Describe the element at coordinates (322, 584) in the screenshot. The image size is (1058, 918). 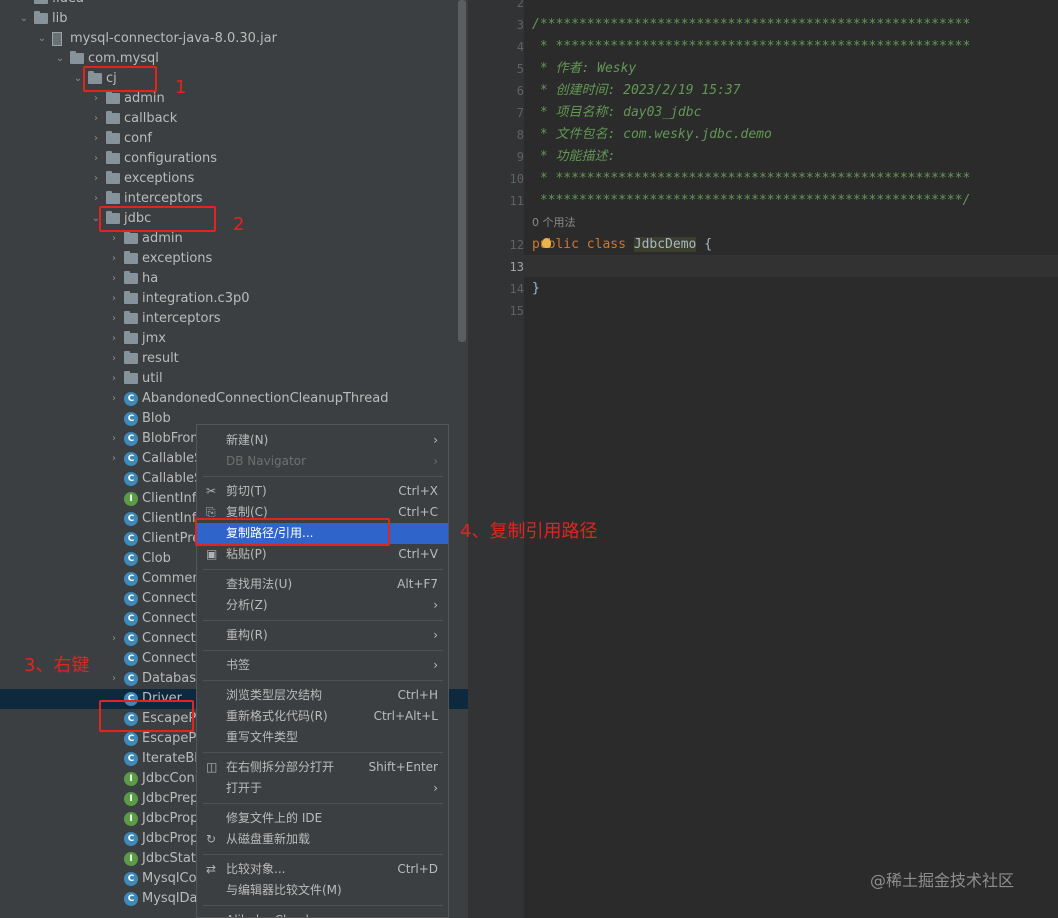
I see `menu-item: 查找用法(U) Alt+F7` at that location.